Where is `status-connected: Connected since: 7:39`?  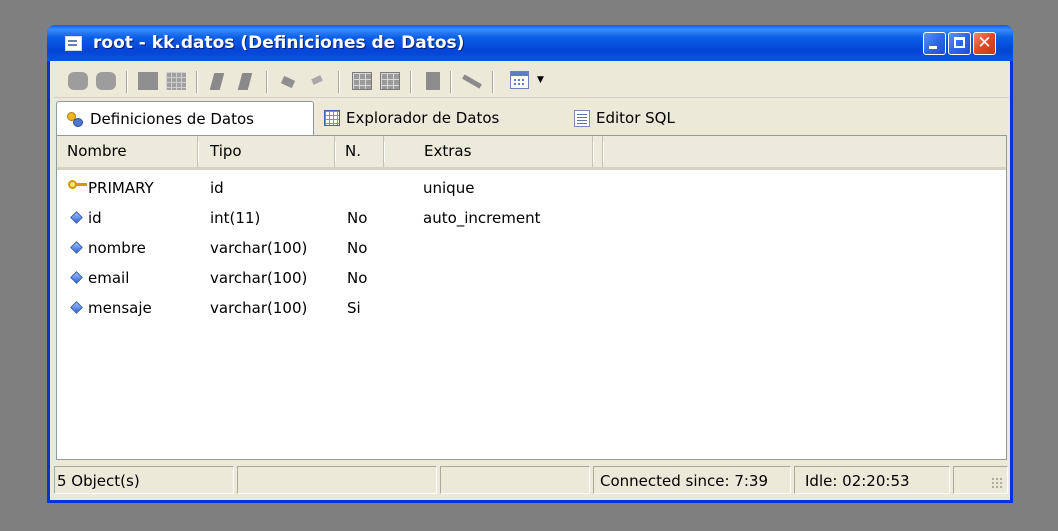
status-connected: Connected since: 7:39 is located at coordinates (692, 480).